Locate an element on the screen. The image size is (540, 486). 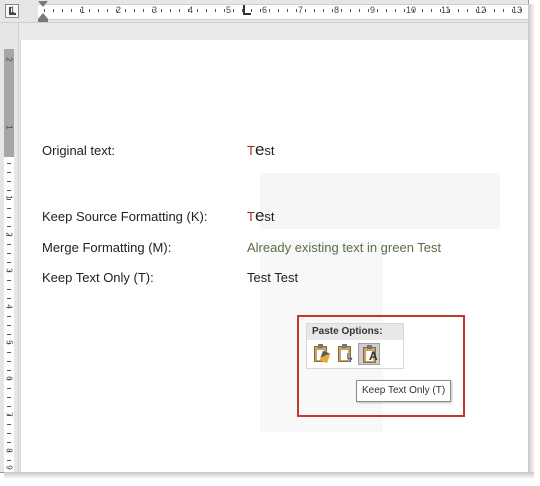
horizontal-ruler: 1 1 2 3 4 5 6 7 8 9 10 11 12 13 is located at coordinates (264, 11).